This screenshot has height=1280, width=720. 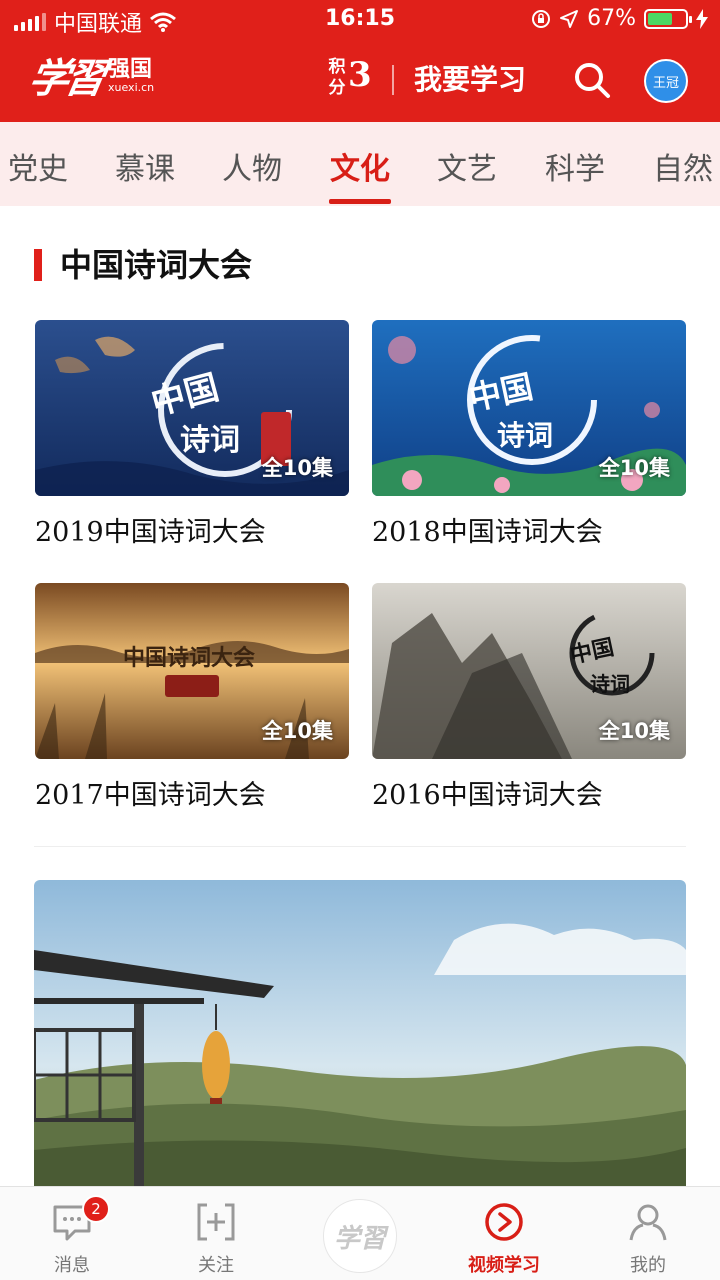 I want to click on video-thumbnail: 中国诗词大会 全10集, so click(x=192, y=671).